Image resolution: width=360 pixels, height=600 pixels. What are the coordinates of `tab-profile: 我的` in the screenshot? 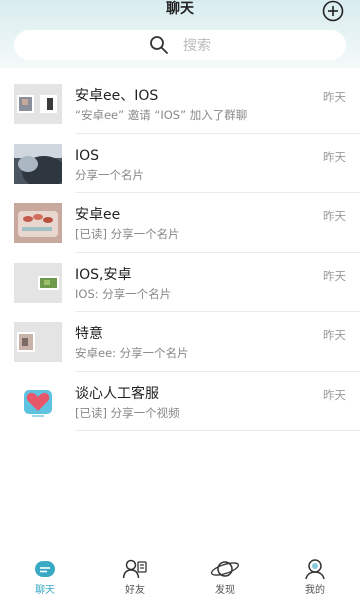 It's located at (315, 579).